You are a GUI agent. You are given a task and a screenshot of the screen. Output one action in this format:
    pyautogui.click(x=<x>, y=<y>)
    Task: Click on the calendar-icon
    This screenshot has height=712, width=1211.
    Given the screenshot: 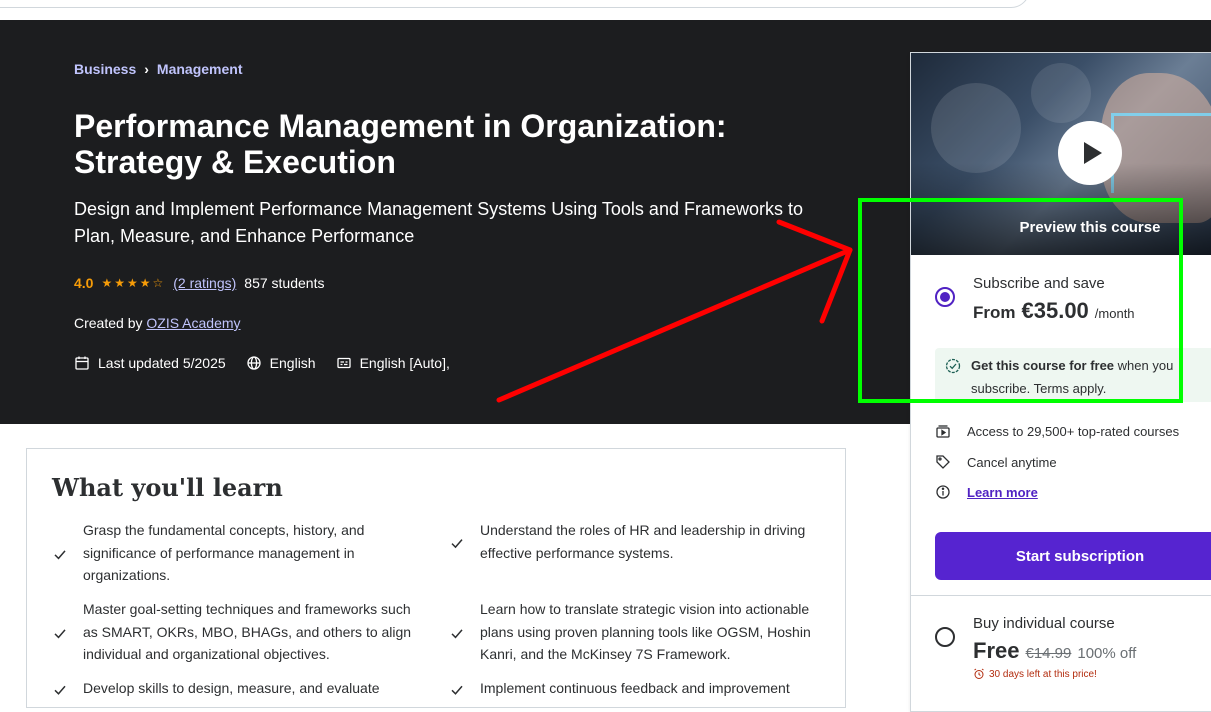 What is the action you would take?
    pyautogui.click(x=82, y=363)
    